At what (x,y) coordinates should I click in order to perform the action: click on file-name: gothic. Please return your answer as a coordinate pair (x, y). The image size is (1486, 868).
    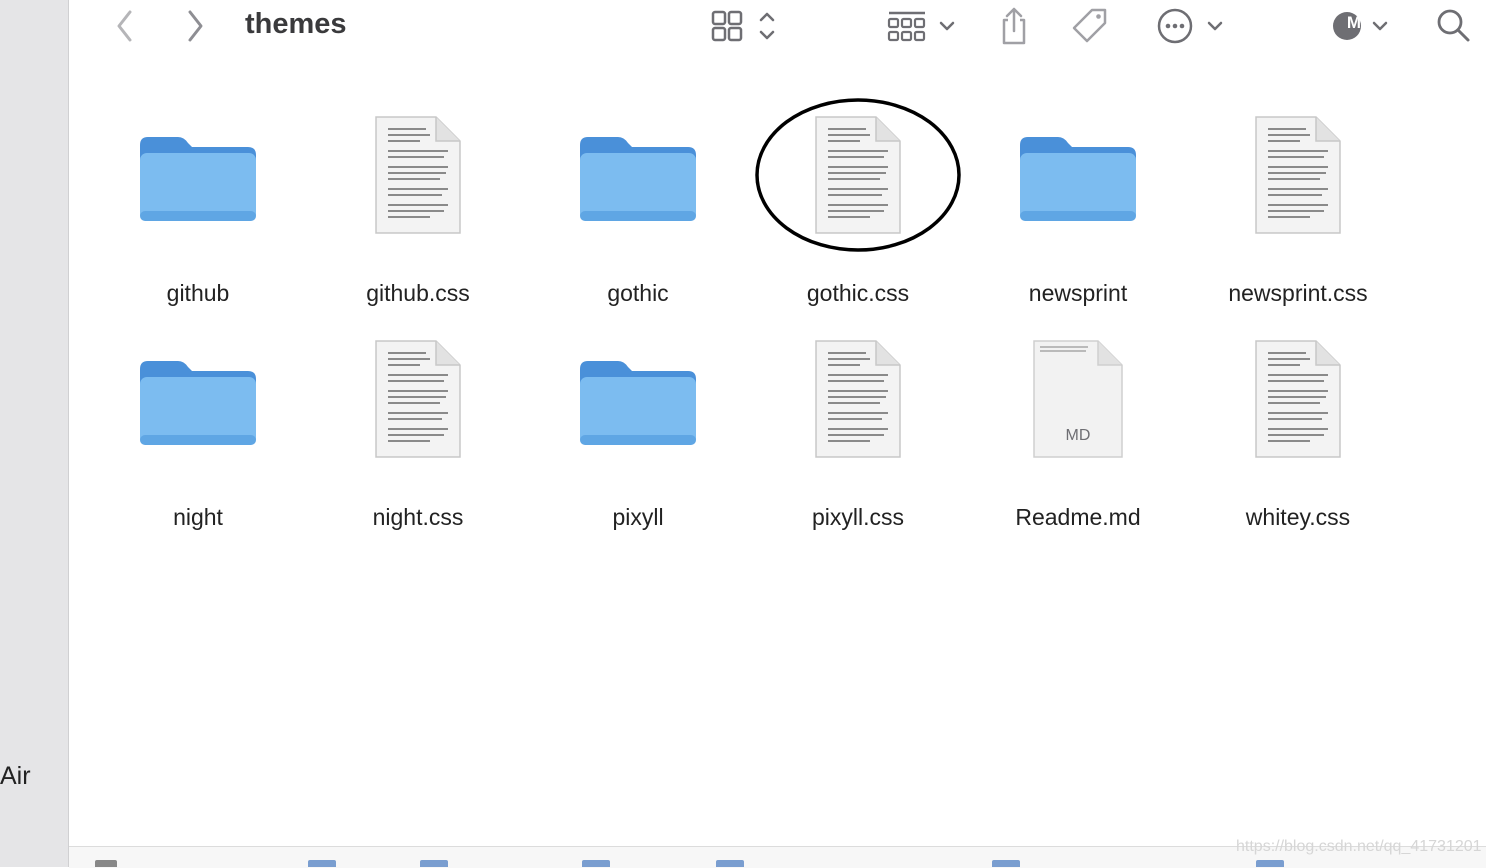
    Looking at the image, I should click on (638, 293).